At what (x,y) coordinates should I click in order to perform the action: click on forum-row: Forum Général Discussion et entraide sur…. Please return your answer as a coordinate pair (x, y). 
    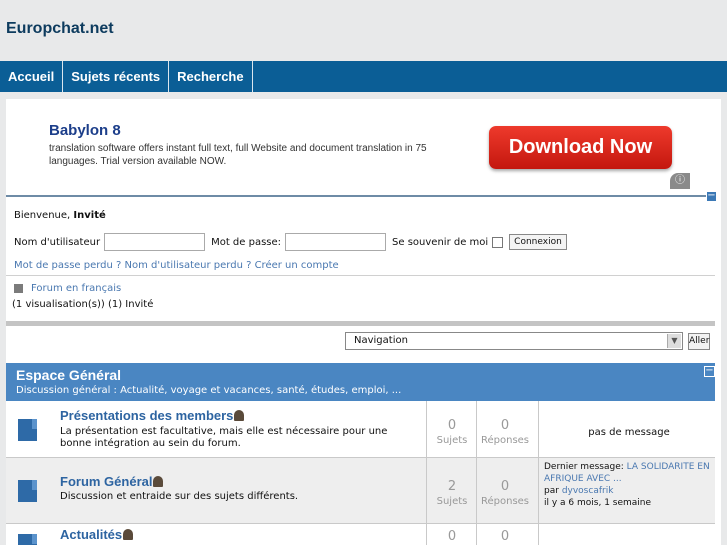
    Looking at the image, I should click on (360, 491).